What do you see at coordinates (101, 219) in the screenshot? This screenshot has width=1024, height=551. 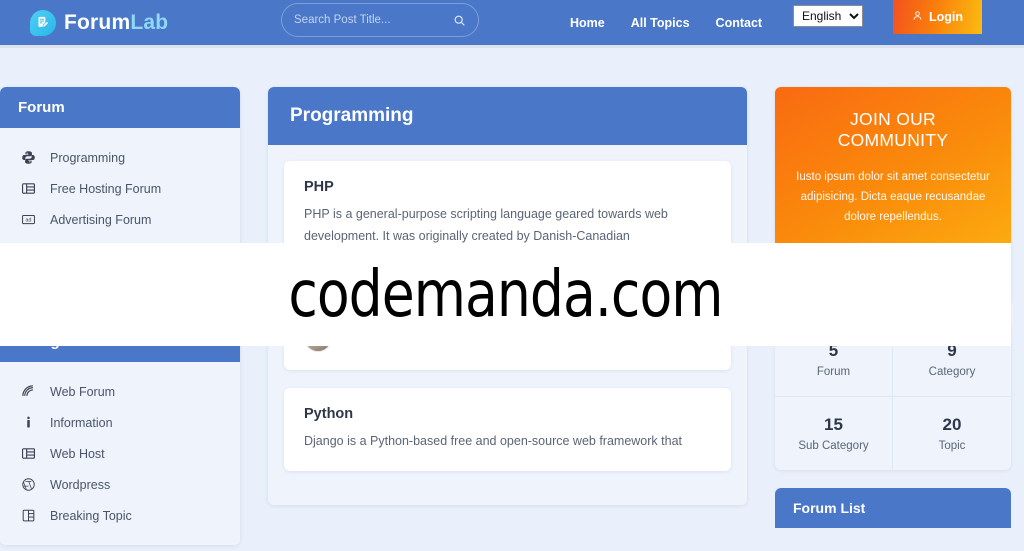 I see `sidebar-item-label: Advertising Forum` at bounding box center [101, 219].